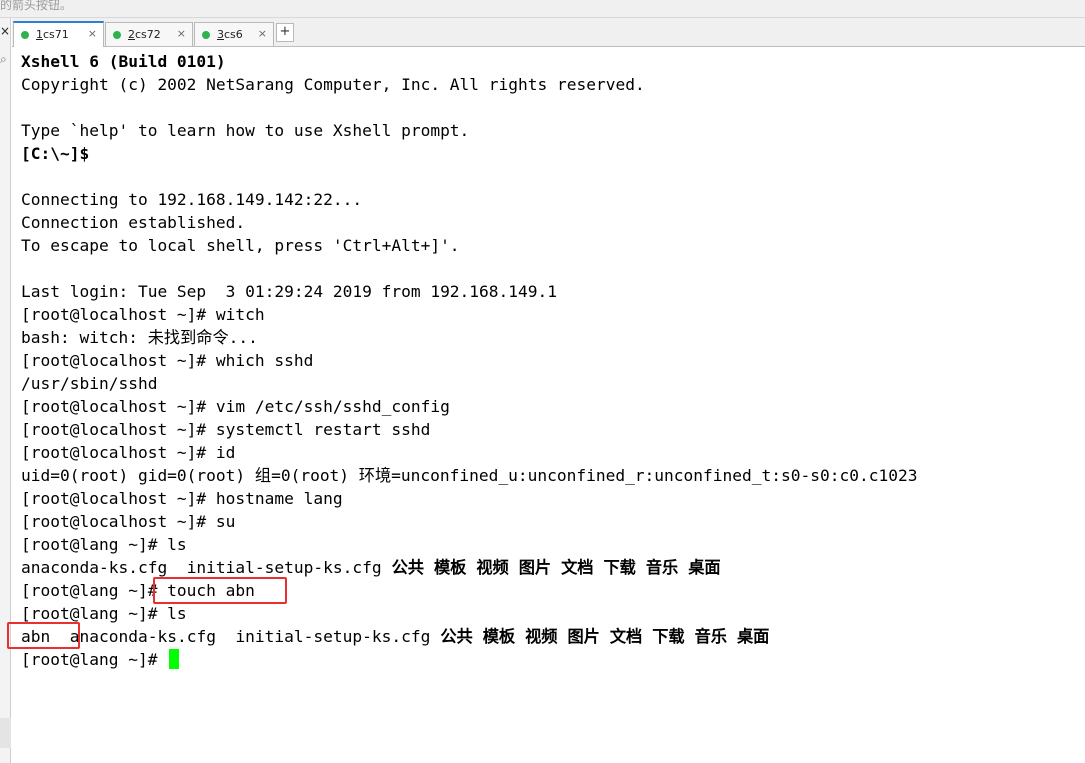 The height and width of the screenshot is (763, 1085). I want to click on terminal-line: /usr/sbin/sshd, so click(89, 383).